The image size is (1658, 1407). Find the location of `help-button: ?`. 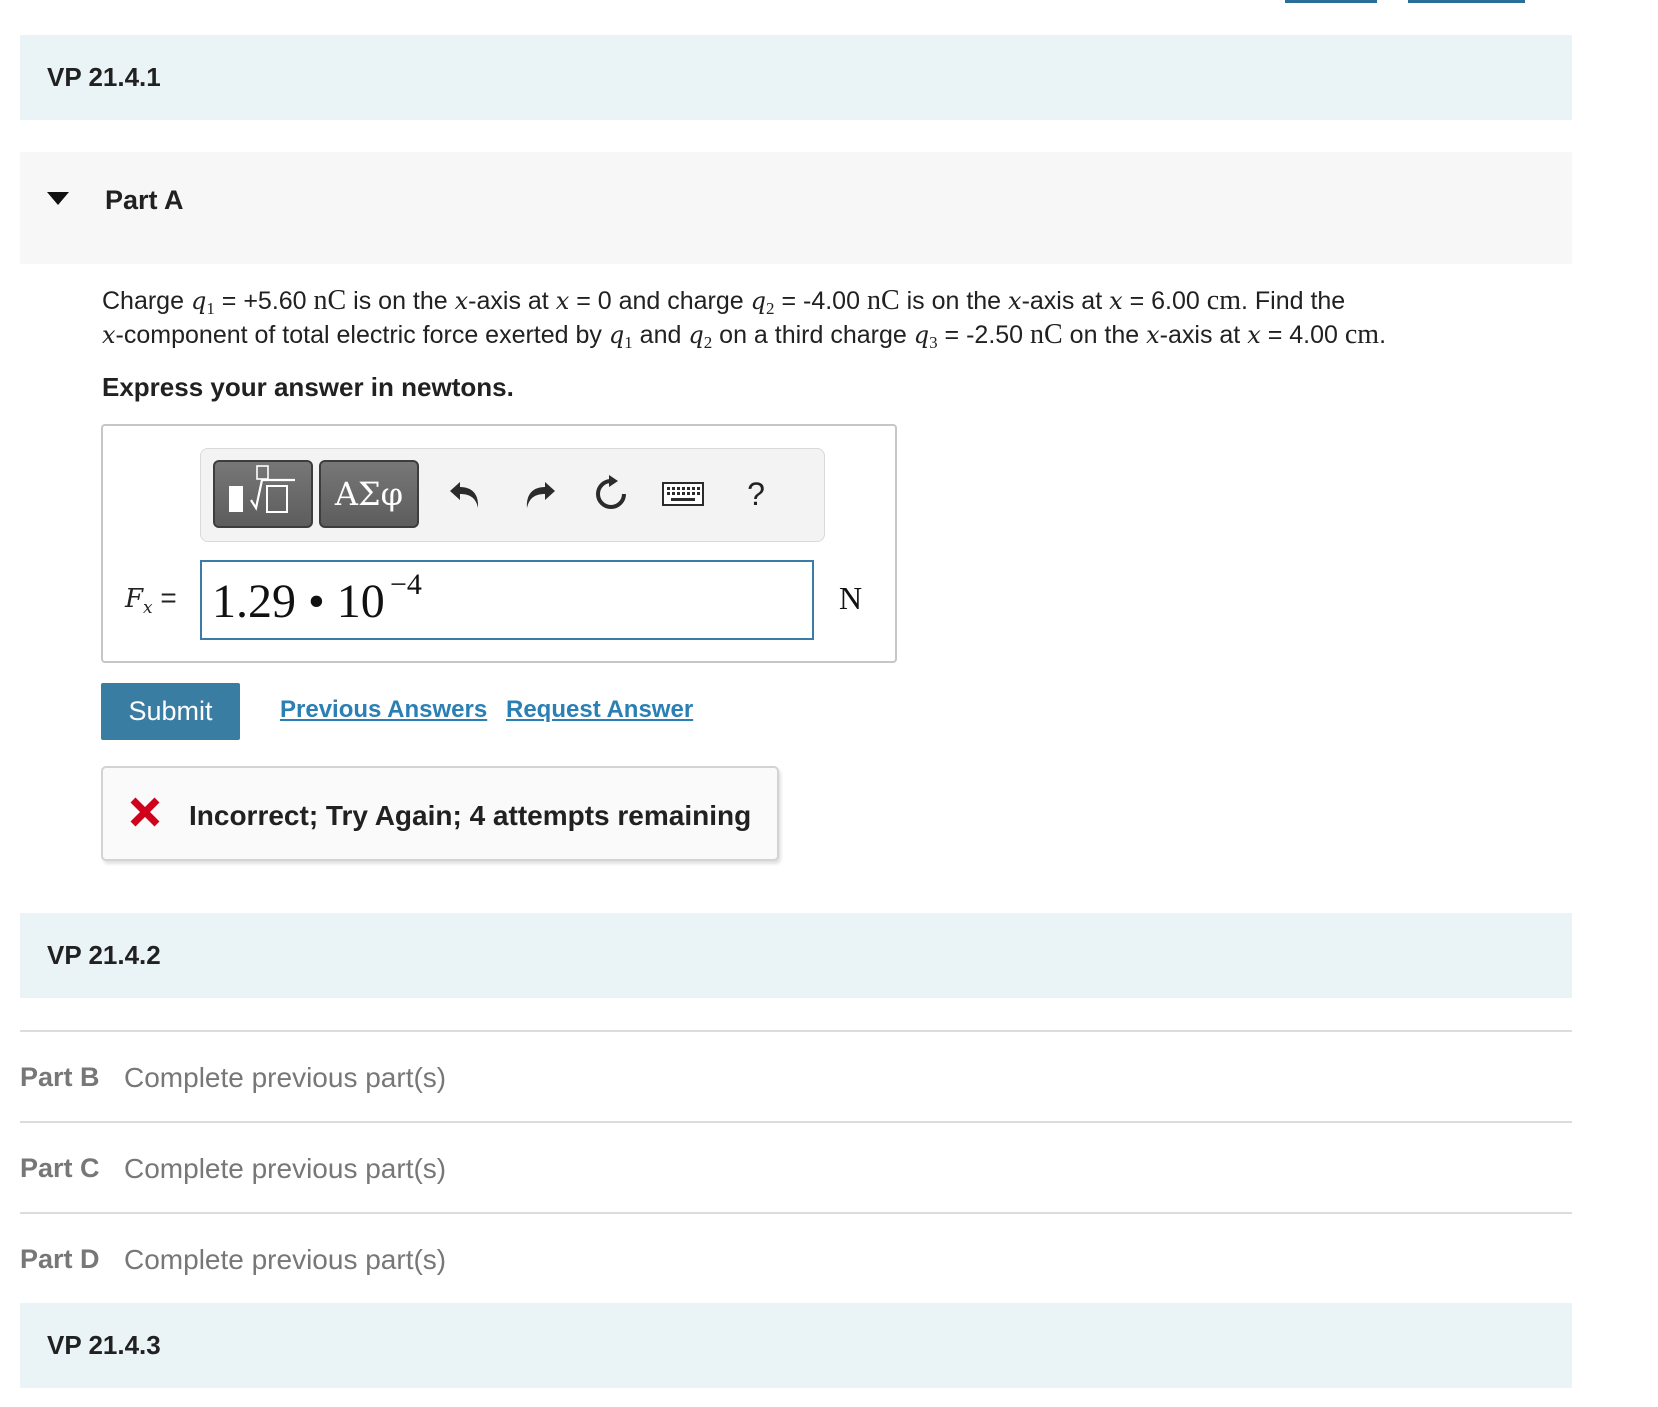

help-button: ? is located at coordinates (756, 494).